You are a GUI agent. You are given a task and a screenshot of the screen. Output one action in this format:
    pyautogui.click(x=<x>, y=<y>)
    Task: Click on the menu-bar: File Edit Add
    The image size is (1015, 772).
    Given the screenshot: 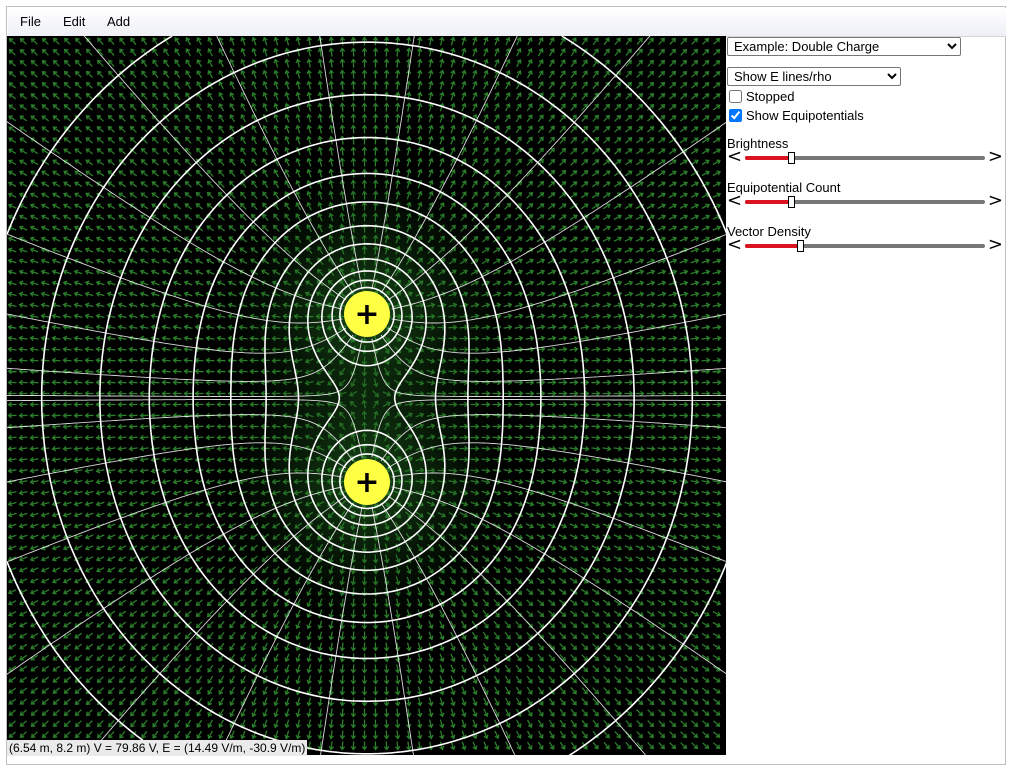 What is the action you would take?
    pyautogui.click(x=507, y=22)
    